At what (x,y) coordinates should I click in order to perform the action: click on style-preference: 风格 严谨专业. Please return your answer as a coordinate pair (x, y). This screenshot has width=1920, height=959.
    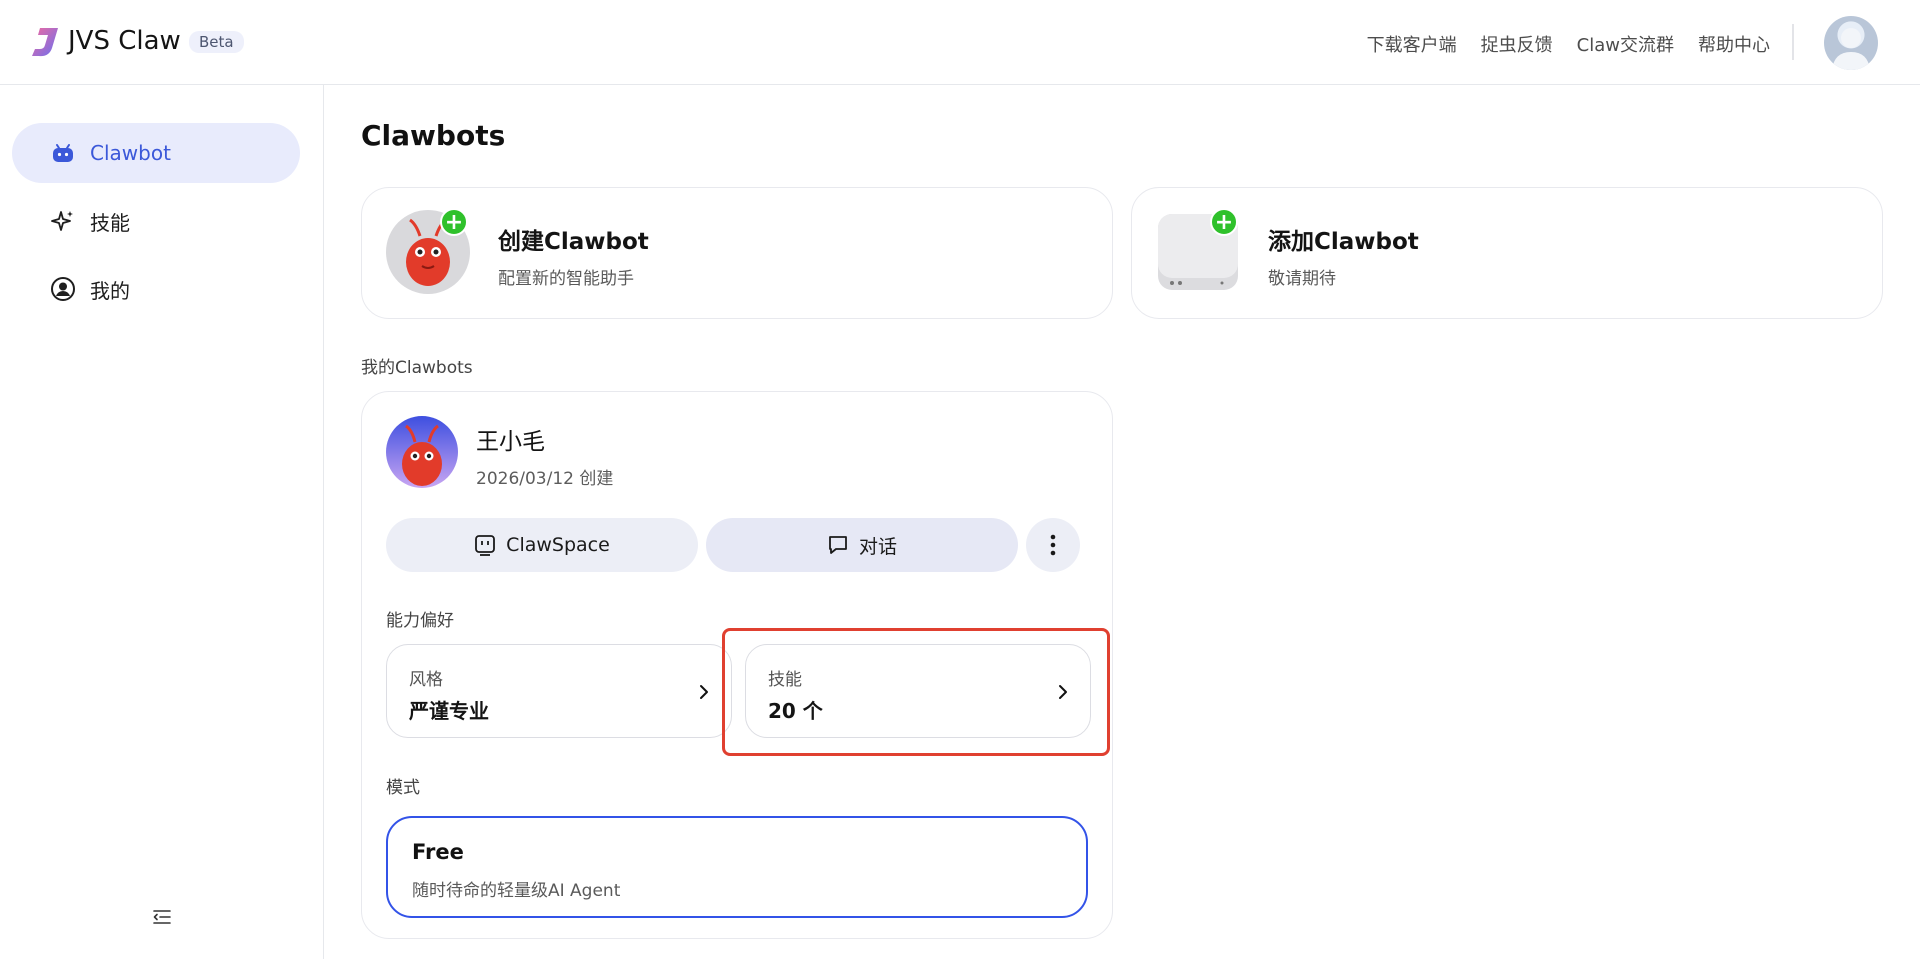
    Looking at the image, I should click on (559, 691).